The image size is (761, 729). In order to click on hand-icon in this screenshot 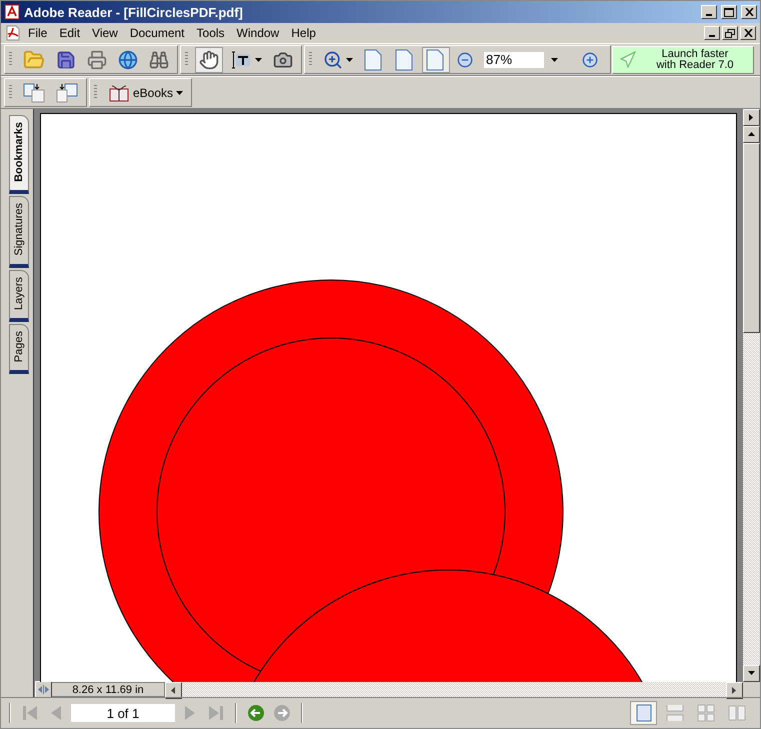, I will do `click(209, 60)`.